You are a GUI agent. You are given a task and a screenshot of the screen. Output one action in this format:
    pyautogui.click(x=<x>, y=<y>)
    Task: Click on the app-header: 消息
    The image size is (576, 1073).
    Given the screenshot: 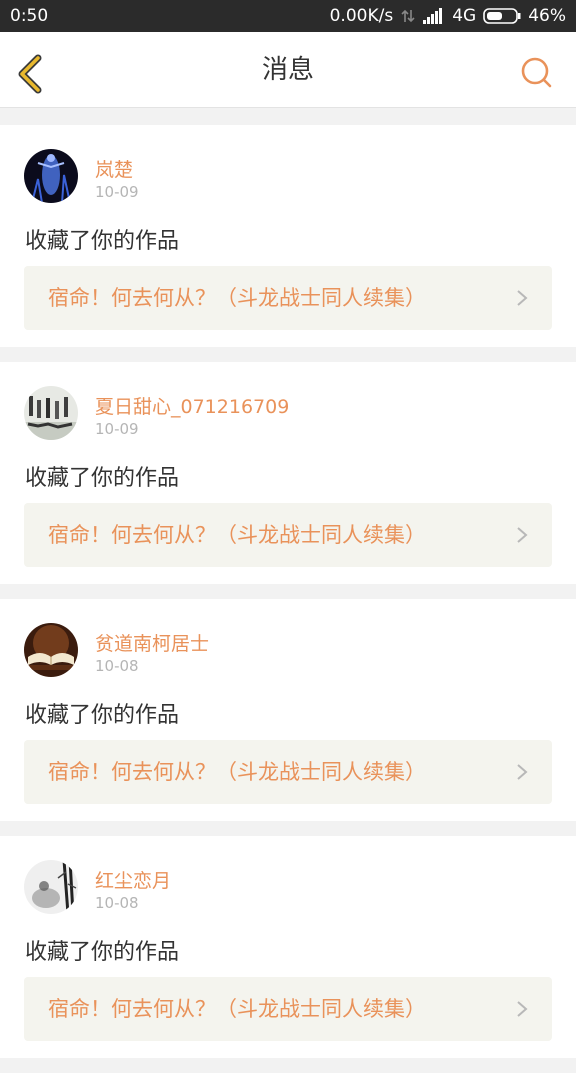 What is the action you would take?
    pyautogui.click(x=288, y=70)
    